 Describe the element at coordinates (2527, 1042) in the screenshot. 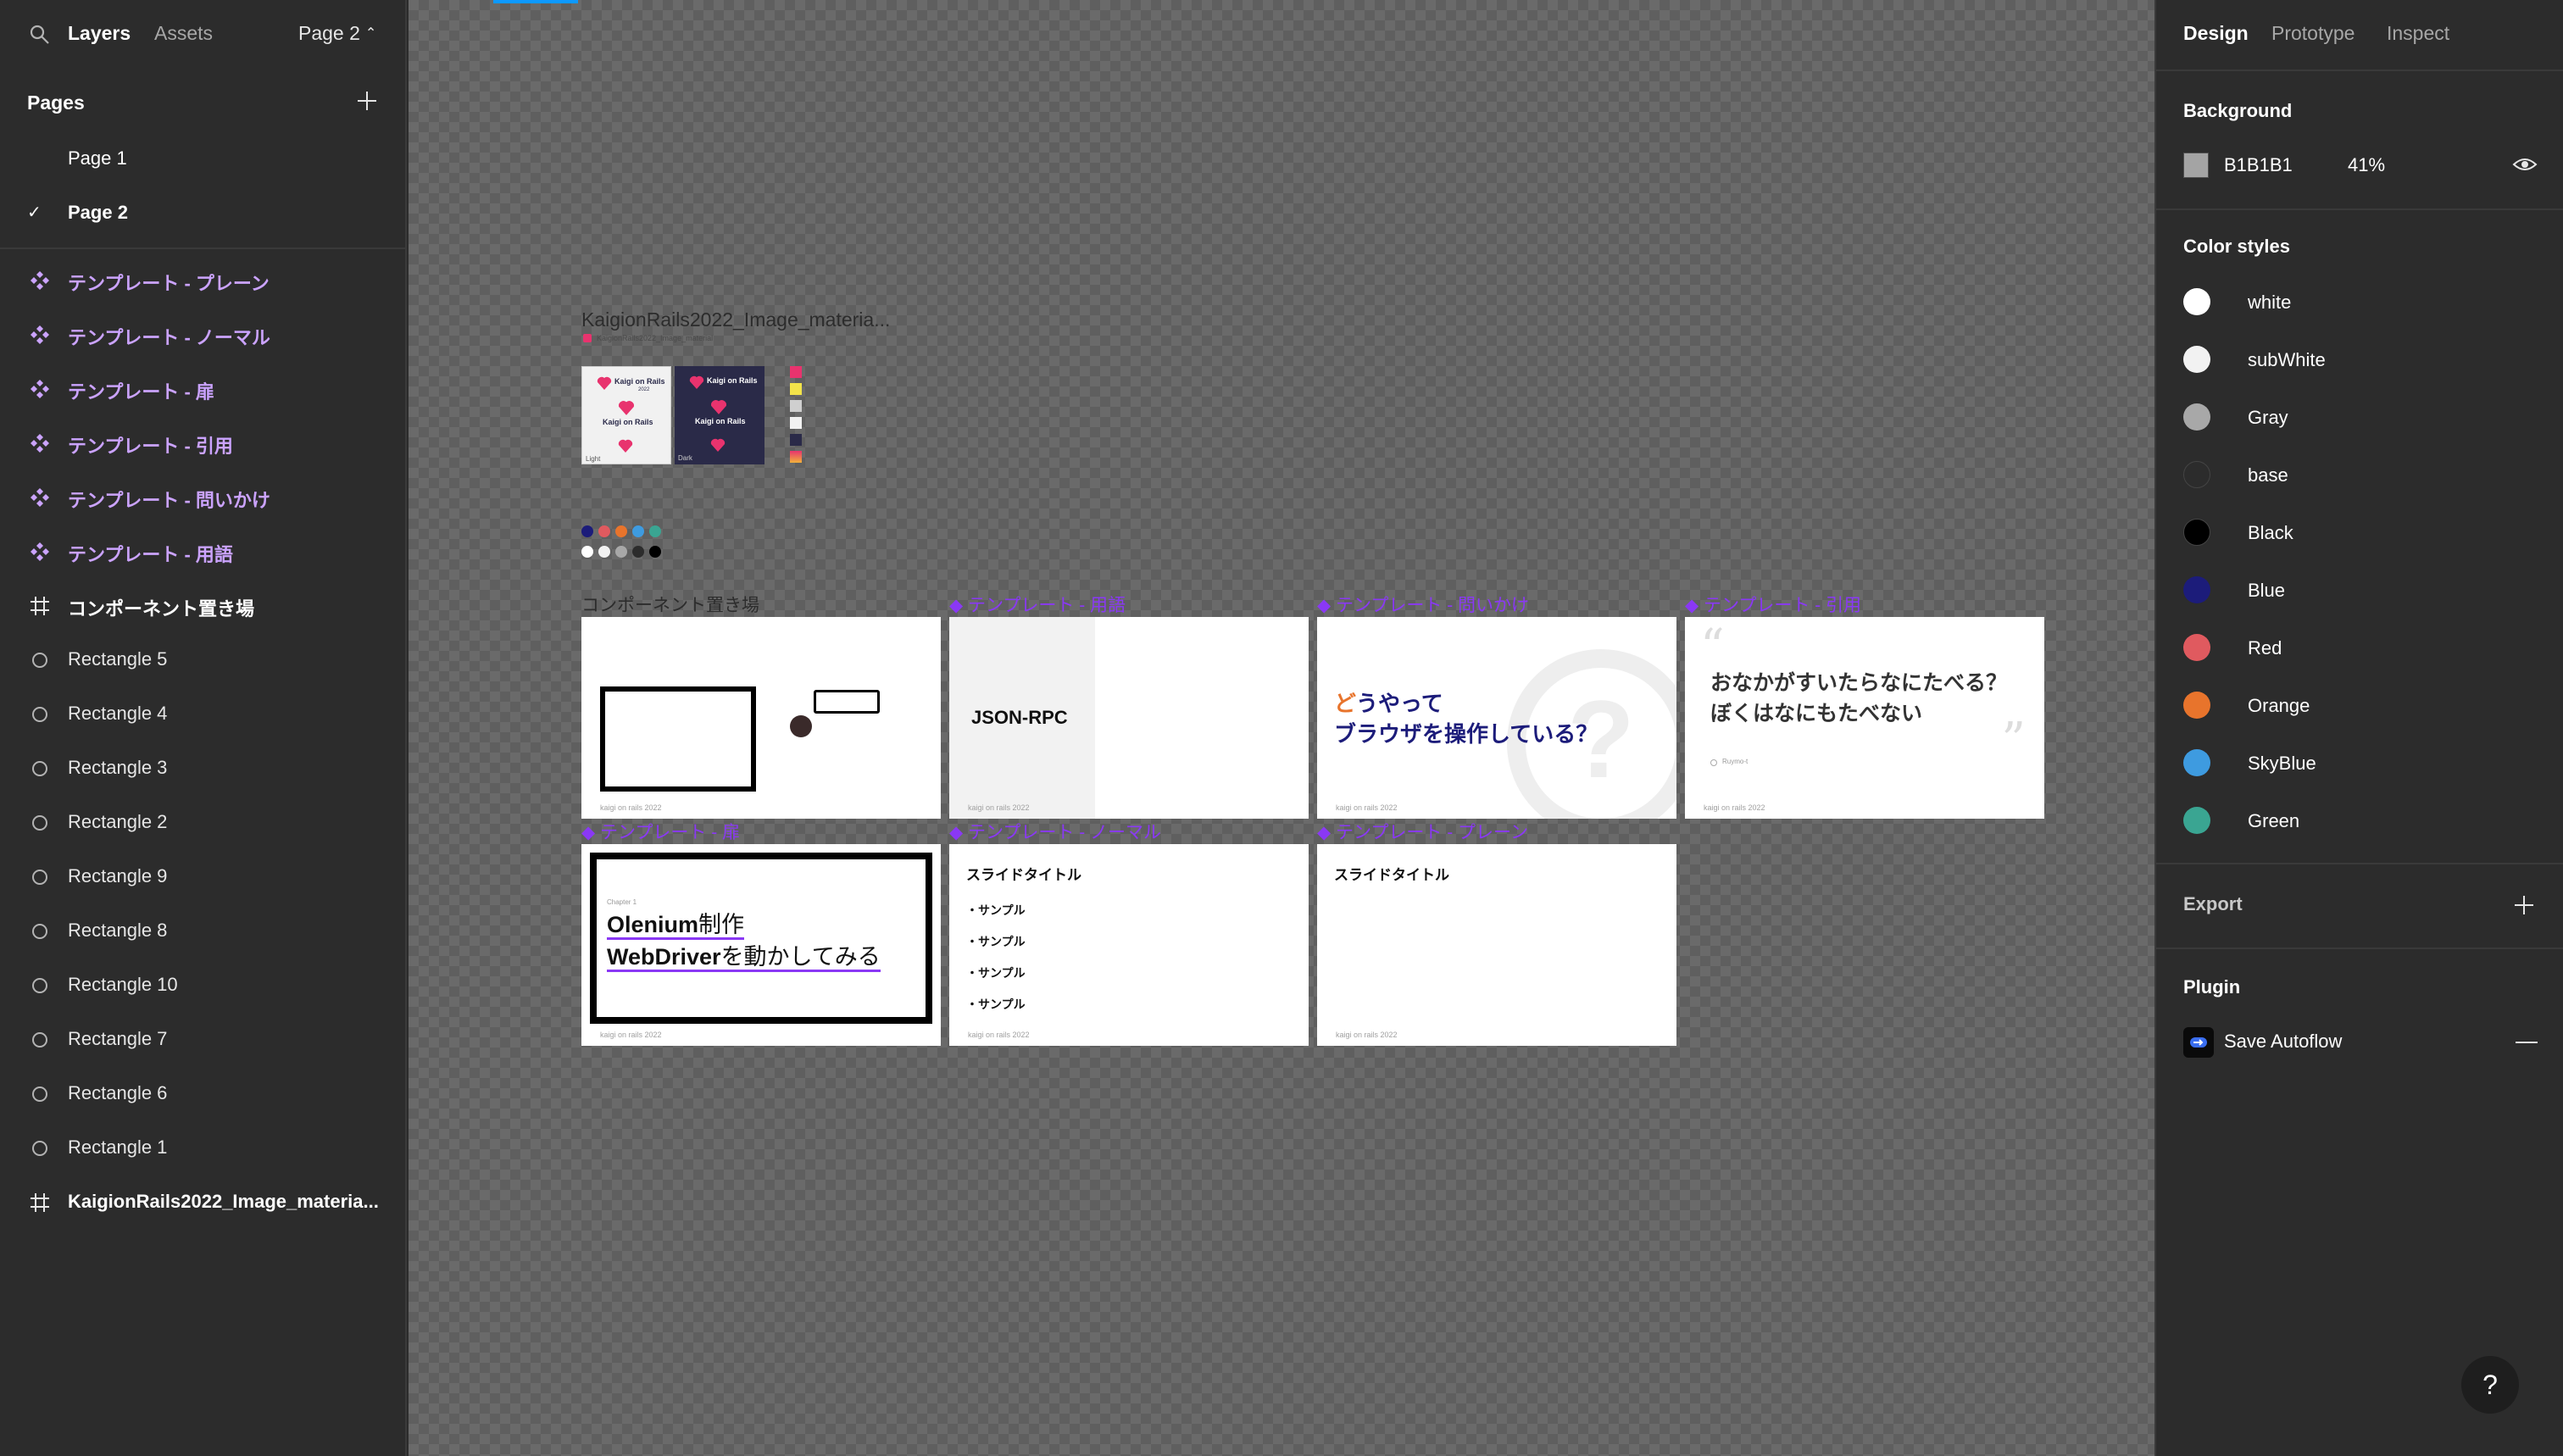

I see `remove-plugin-icon` at that location.